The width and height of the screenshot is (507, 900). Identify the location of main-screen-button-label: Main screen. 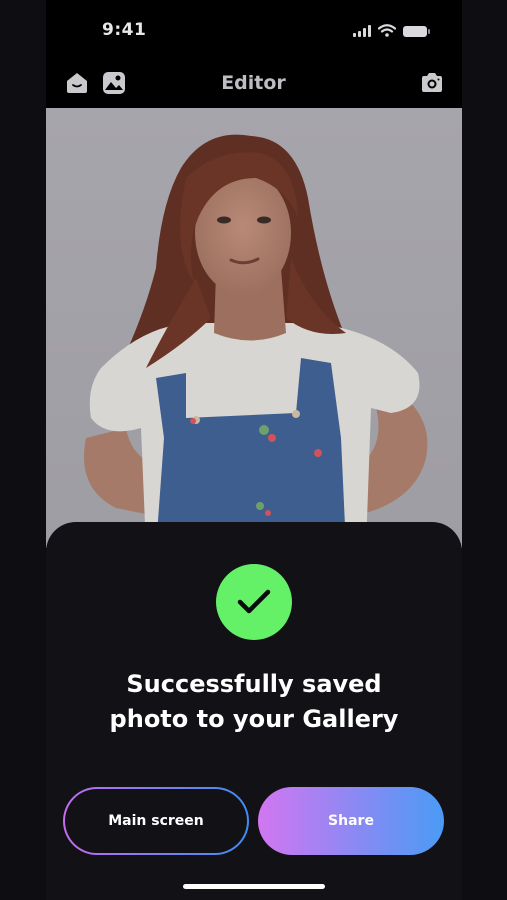
(156, 821).